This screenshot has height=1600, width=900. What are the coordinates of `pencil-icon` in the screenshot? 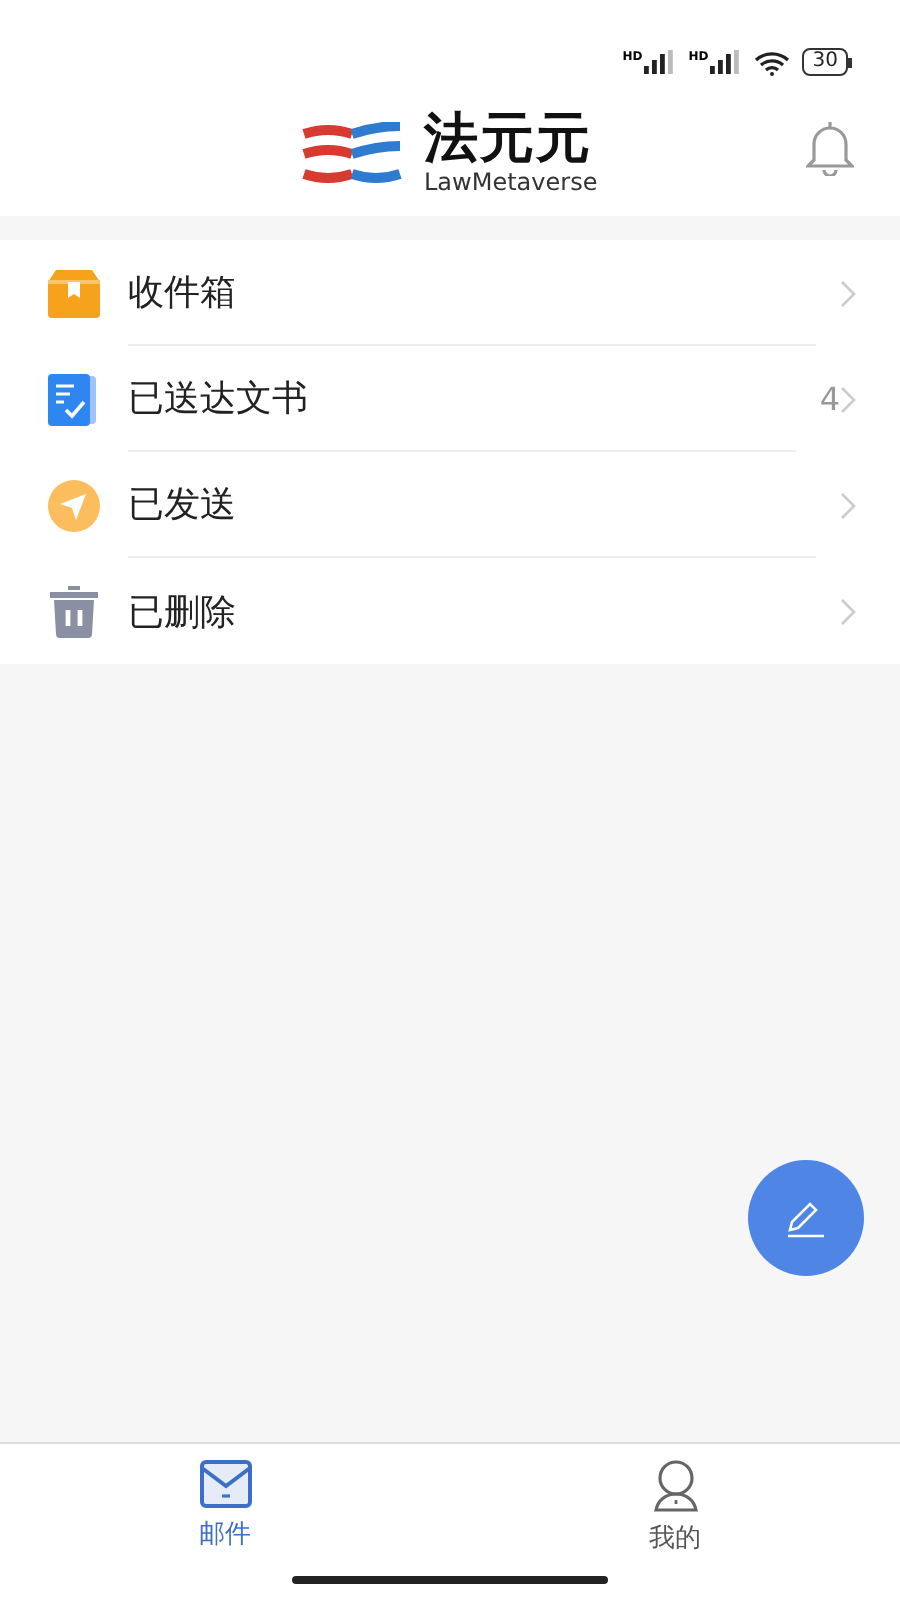 It's located at (806, 1218).